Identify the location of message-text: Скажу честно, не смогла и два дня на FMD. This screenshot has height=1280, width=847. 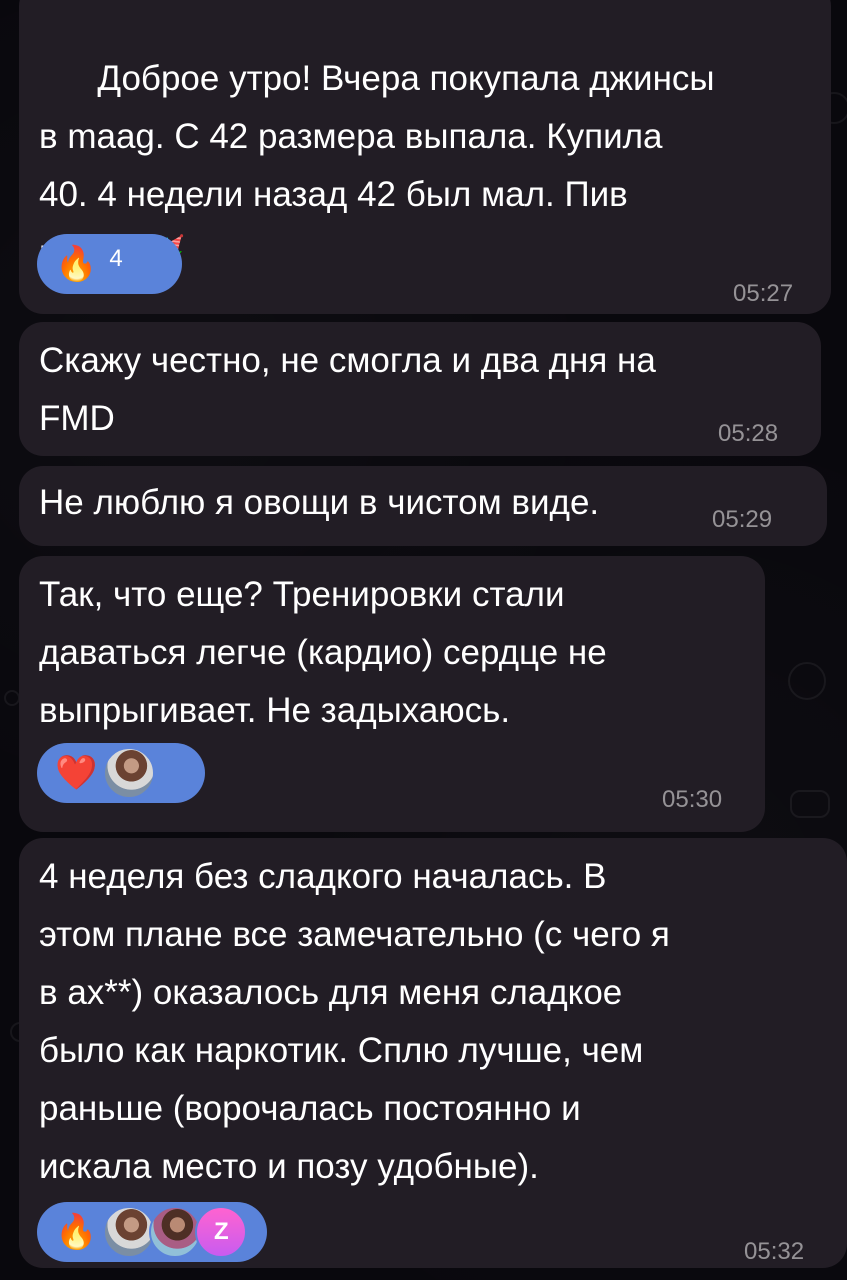
(347, 389).